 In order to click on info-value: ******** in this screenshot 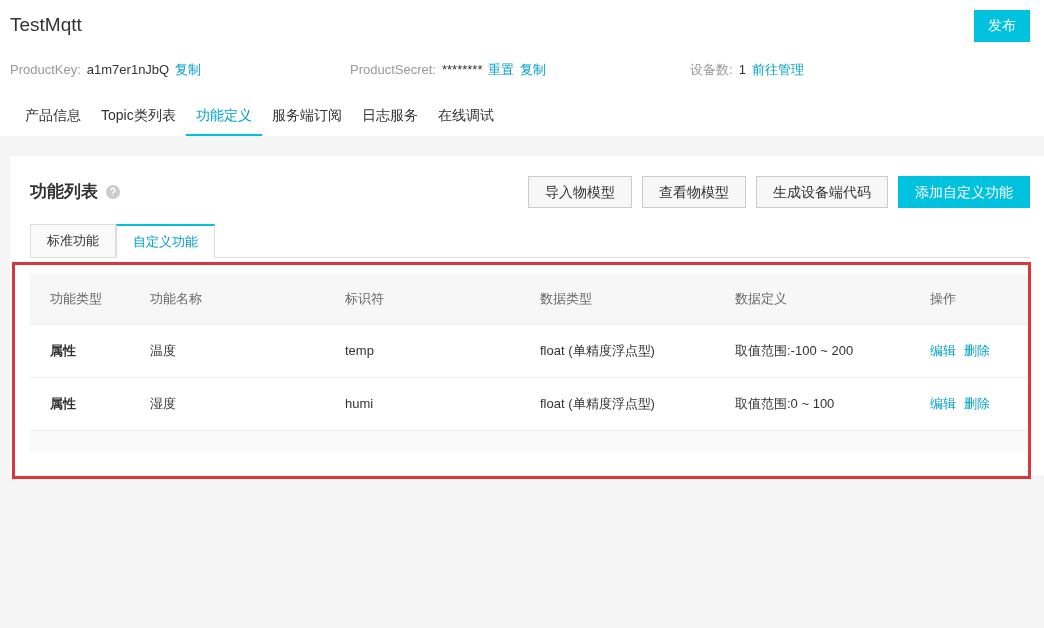, I will do `click(462, 70)`.